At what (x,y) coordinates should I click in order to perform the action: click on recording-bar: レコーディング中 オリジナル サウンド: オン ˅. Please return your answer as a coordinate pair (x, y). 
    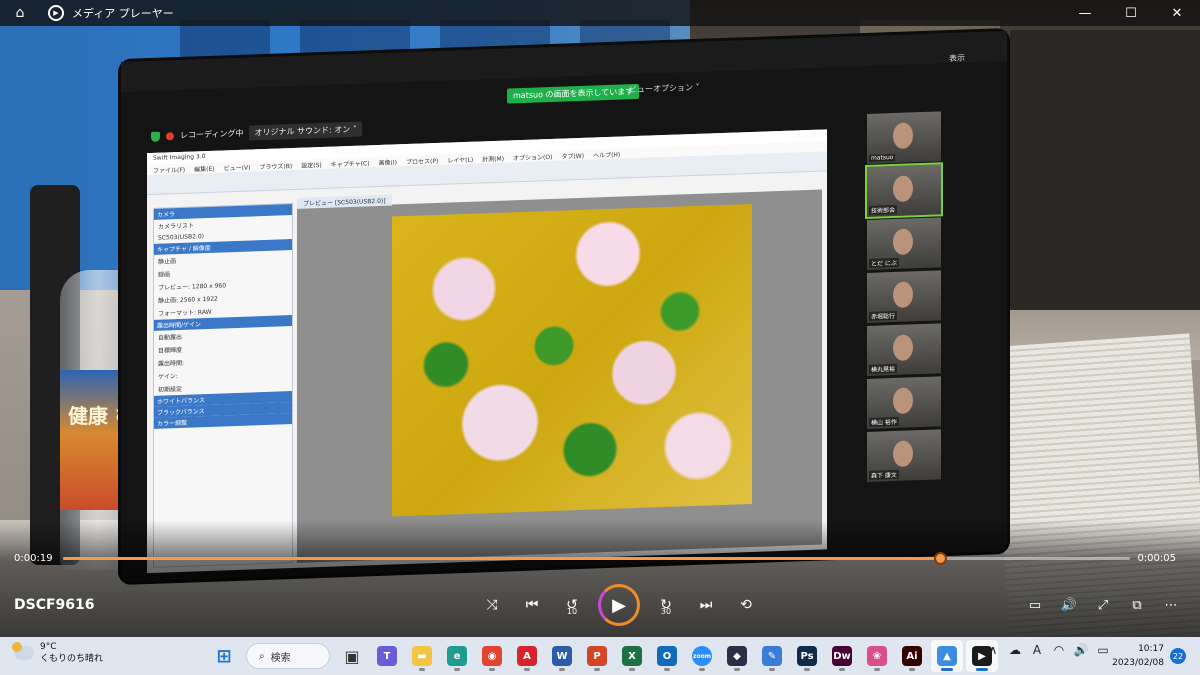
    Looking at the image, I should click on (256, 132).